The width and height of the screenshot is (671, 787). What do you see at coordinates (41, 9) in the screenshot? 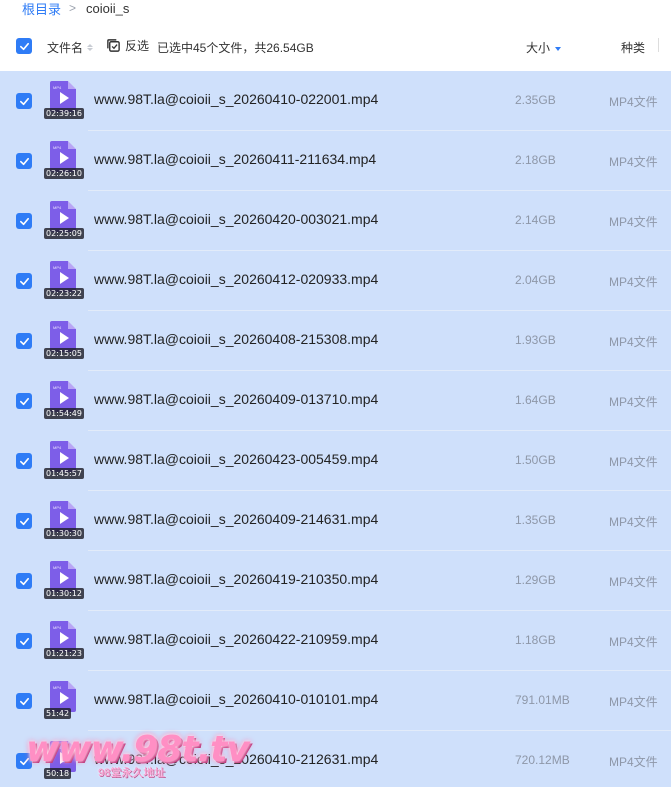
I see `breadcrumb-root-link: 根目录` at bounding box center [41, 9].